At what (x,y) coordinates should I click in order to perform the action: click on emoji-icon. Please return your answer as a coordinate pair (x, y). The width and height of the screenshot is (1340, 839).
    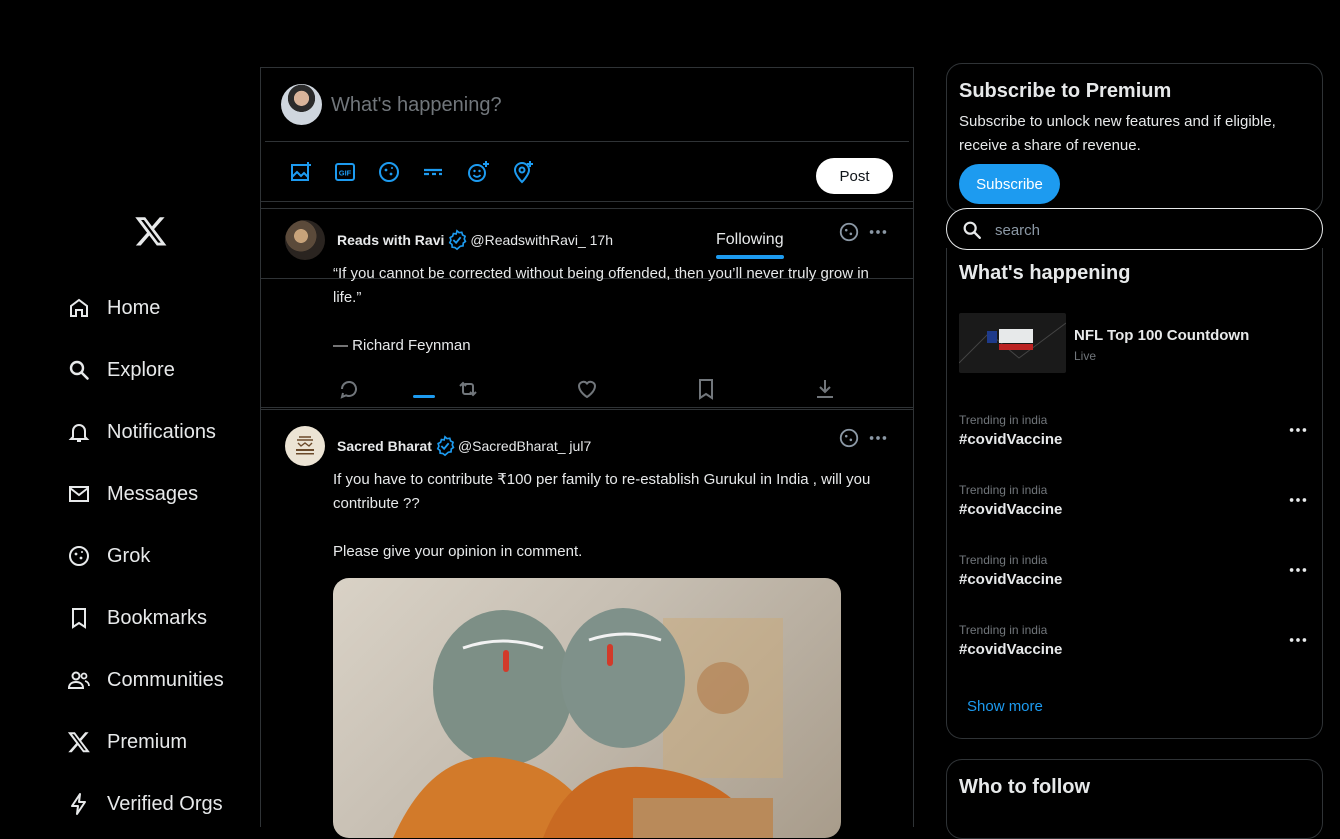
    Looking at the image, I should click on (478, 172).